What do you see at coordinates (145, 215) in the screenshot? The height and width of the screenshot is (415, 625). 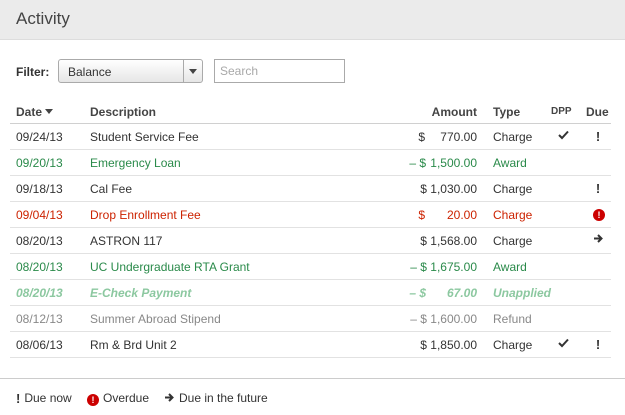 I see `row-description: Drop Enrollment Fee` at bounding box center [145, 215].